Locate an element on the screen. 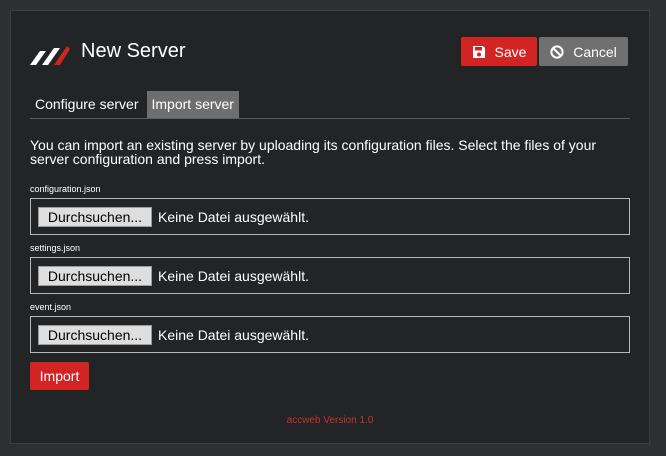  save-label: Save is located at coordinates (510, 51).